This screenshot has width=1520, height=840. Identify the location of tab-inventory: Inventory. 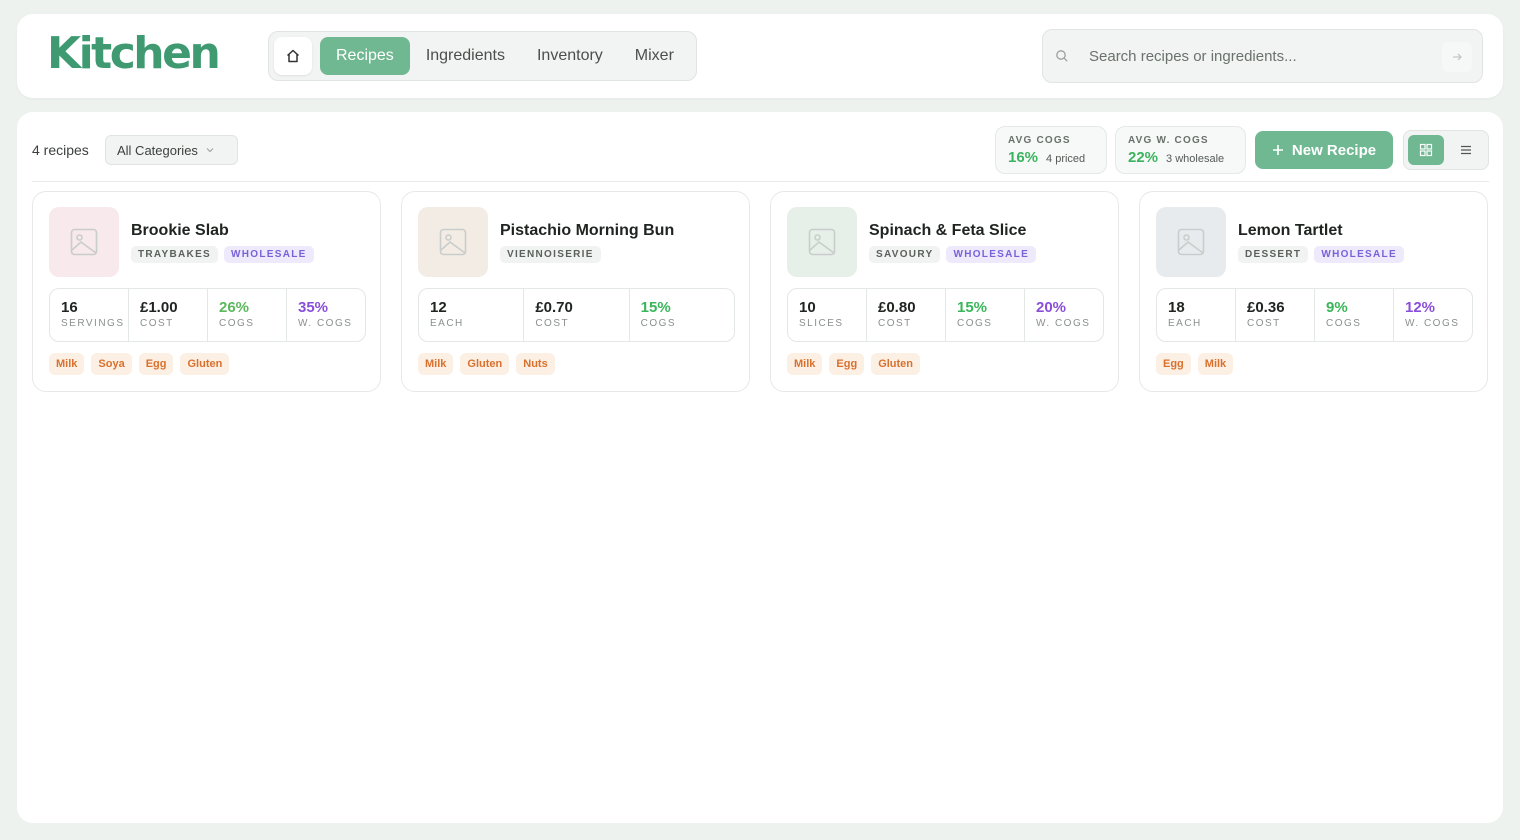
(570, 56).